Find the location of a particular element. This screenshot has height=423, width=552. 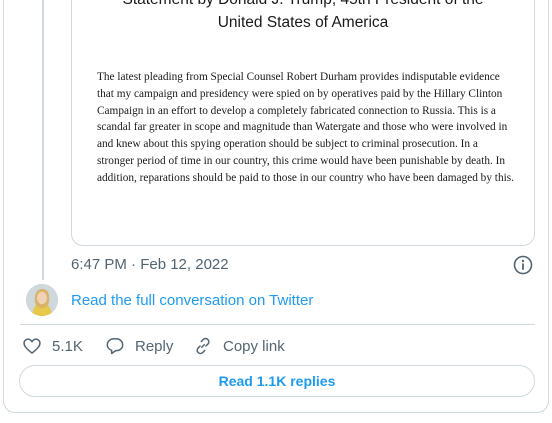

divider is located at coordinates (277, 324).